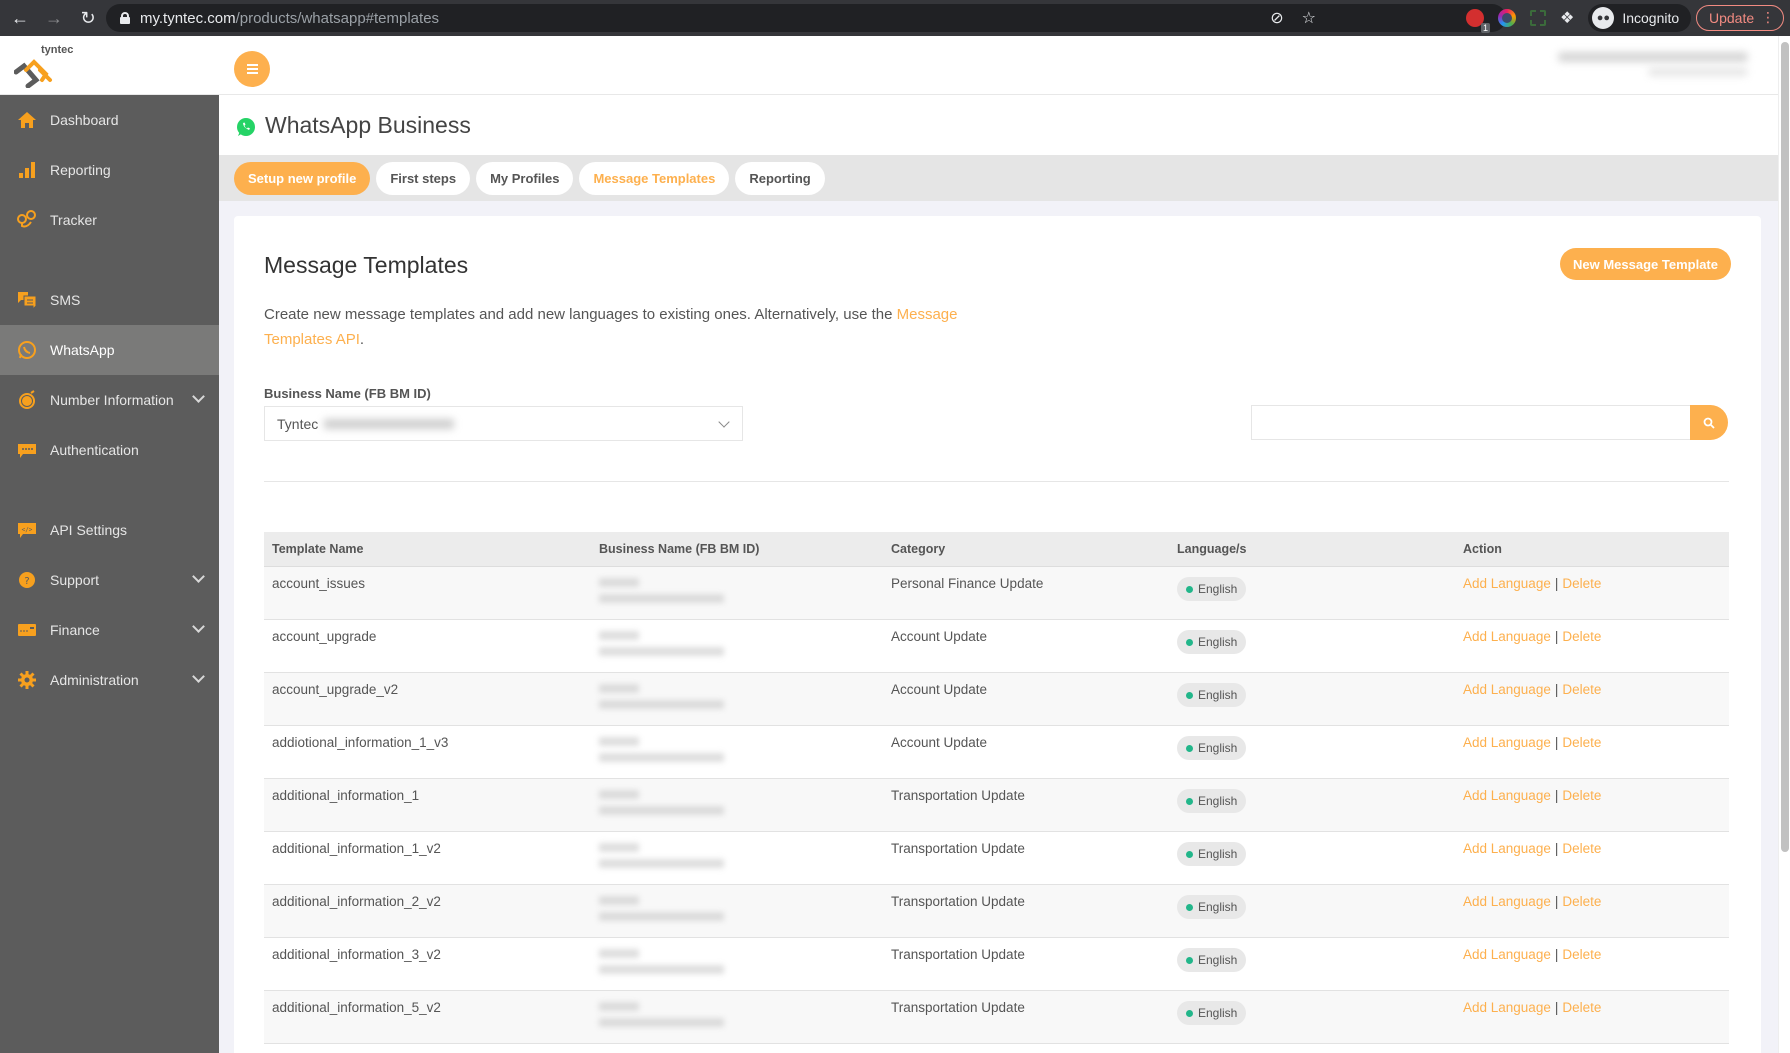  Describe the element at coordinates (1740, 18) in the screenshot. I see `update-button: Update ⋮` at that location.